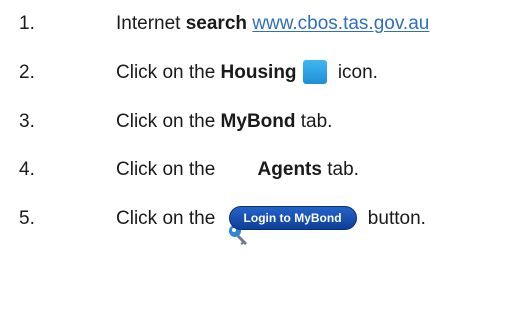 The image size is (528, 311). What do you see at coordinates (27, 72) in the screenshot?
I see `step-number: 2.` at bounding box center [27, 72].